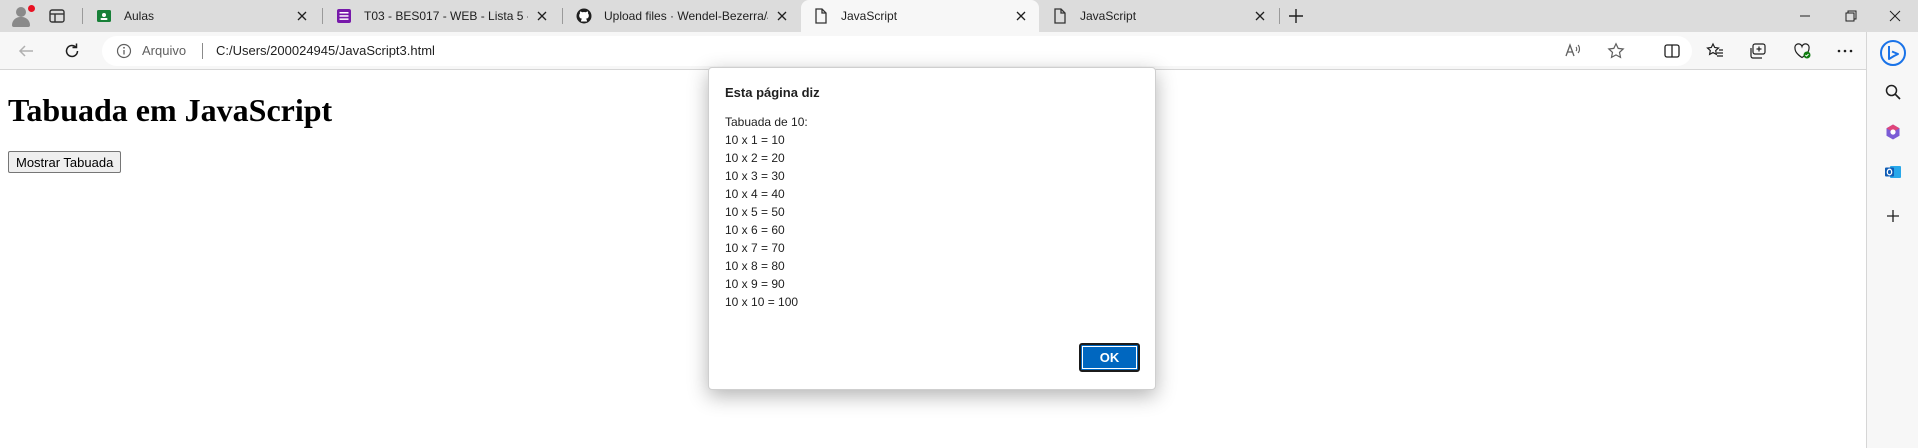 This screenshot has width=1918, height=448. I want to click on dialog-line: 10 x 2 = 20, so click(755, 158).